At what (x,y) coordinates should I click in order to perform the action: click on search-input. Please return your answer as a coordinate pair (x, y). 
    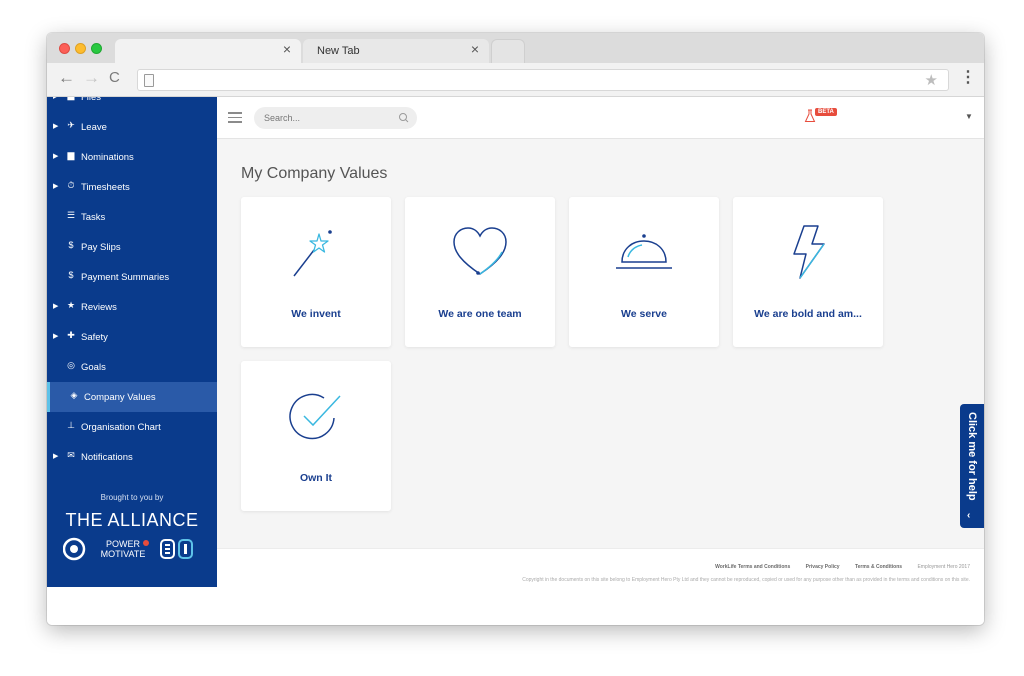
    Looking at the image, I should click on (335, 118).